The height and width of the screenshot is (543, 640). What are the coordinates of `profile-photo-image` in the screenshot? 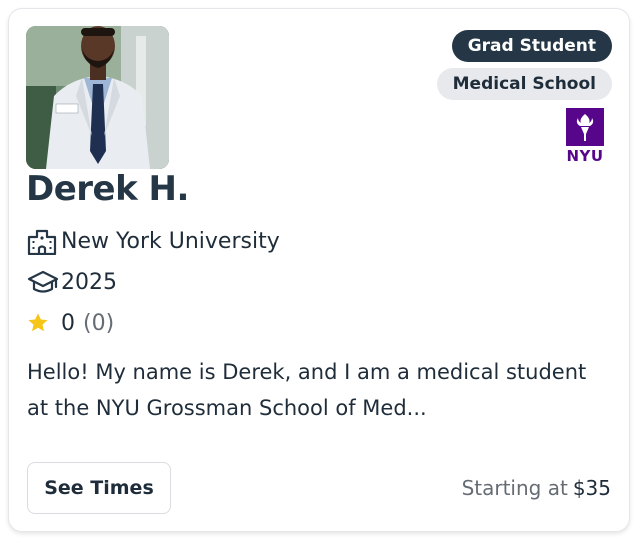 It's located at (97, 97).